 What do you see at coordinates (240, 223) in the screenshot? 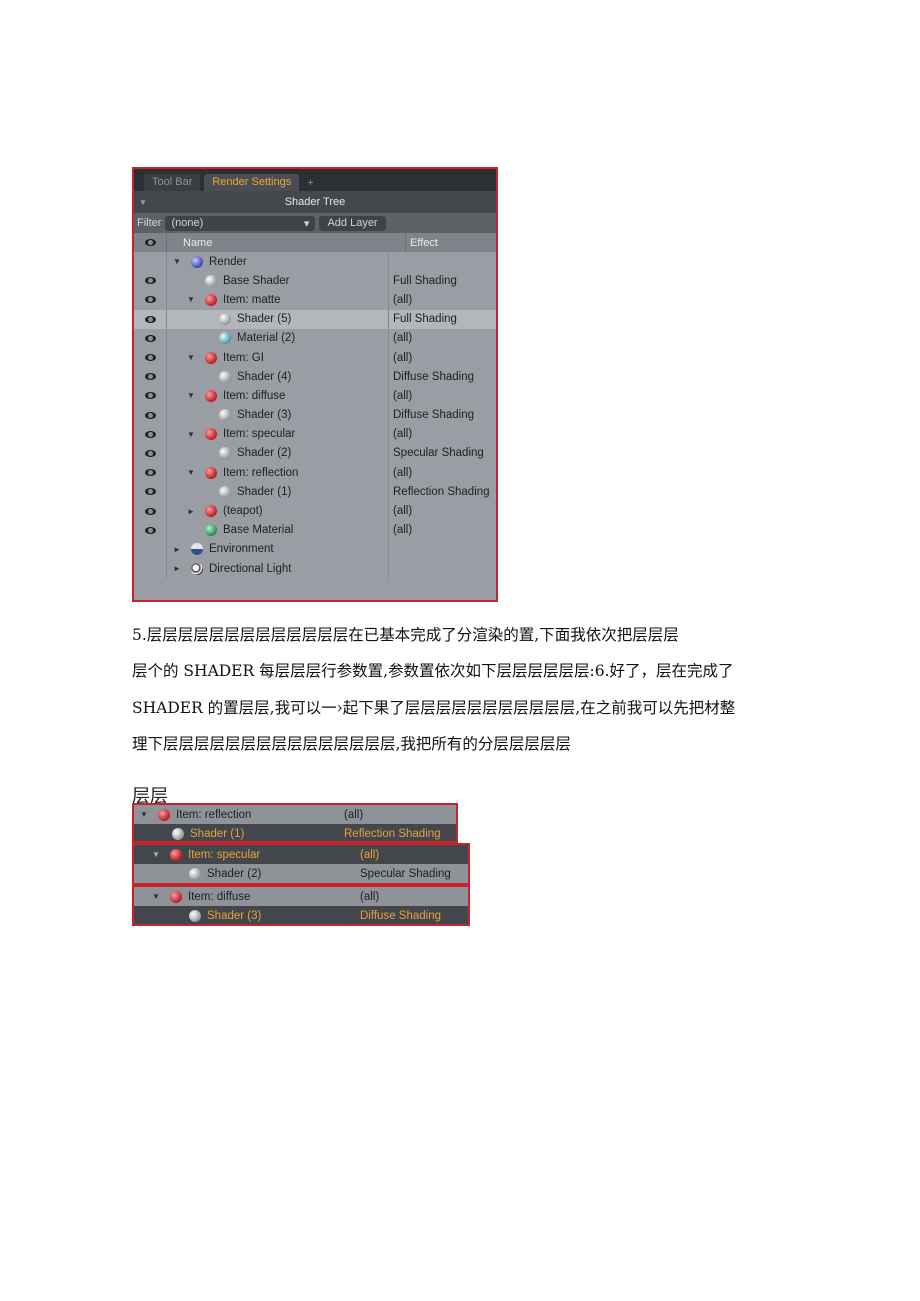
I see `filter-dropdown: (none) ▾` at bounding box center [240, 223].